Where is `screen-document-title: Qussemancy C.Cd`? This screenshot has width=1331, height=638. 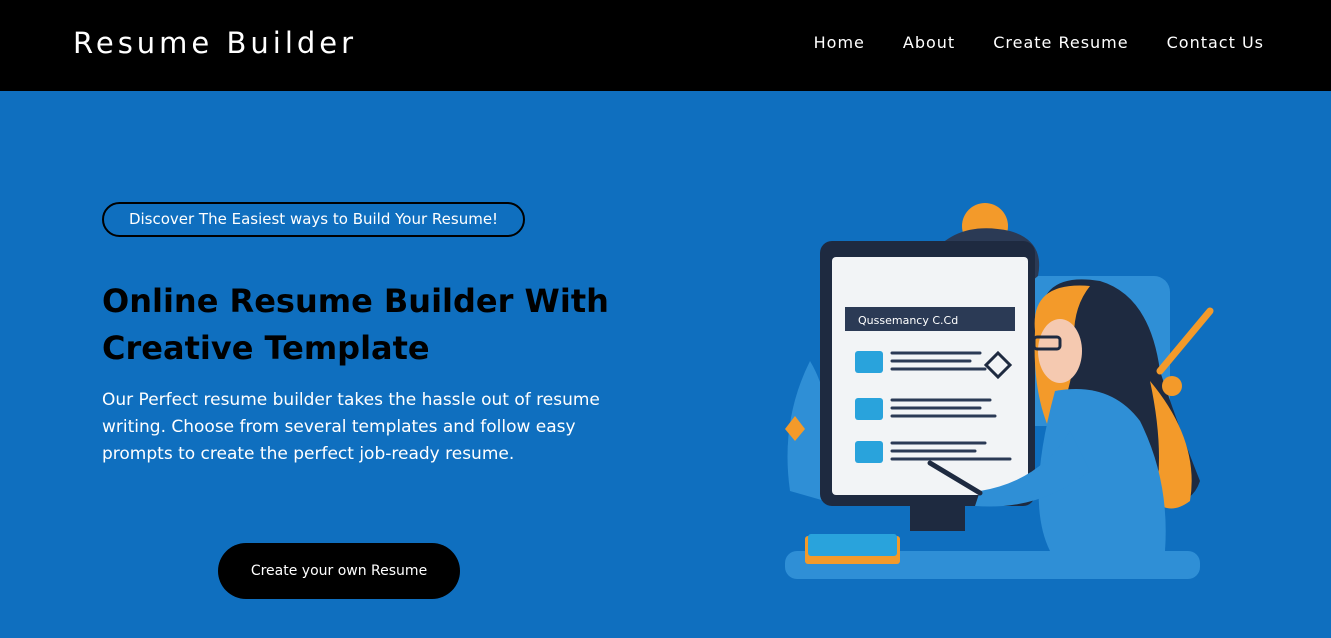 screen-document-title: Qussemancy C.Cd is located at coordinates (908, 320).